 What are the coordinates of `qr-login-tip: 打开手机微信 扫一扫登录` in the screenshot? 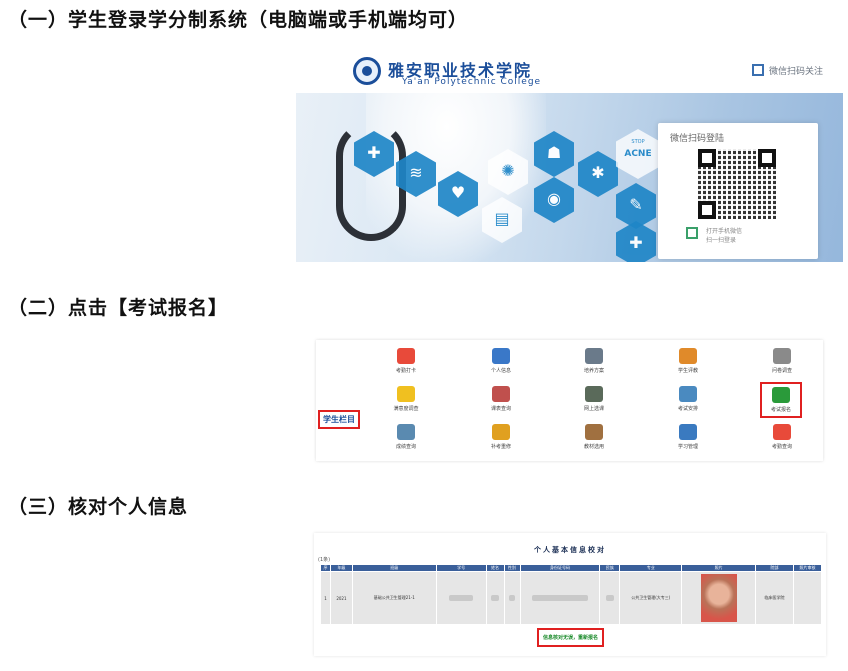 It's located at (724, 236).